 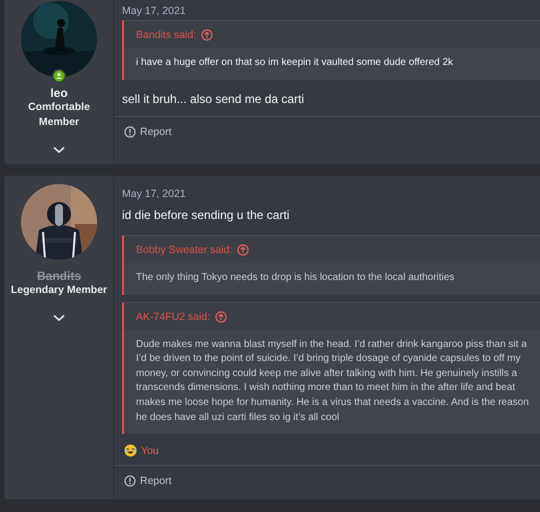 I want to click on username: leo, so click(x=59, y=93).